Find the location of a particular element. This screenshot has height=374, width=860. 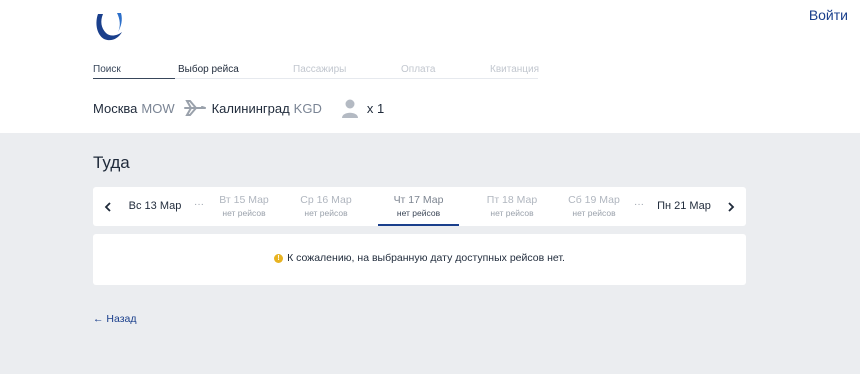

plane-icon is located at coordinates (194, 108).